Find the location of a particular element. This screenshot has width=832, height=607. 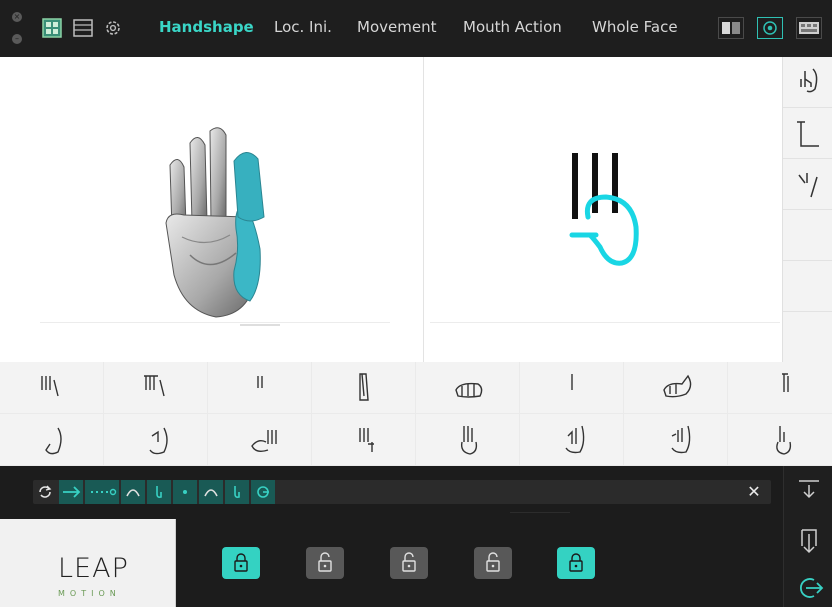

tab-movement: Movement is located at coordinates (396, 27).